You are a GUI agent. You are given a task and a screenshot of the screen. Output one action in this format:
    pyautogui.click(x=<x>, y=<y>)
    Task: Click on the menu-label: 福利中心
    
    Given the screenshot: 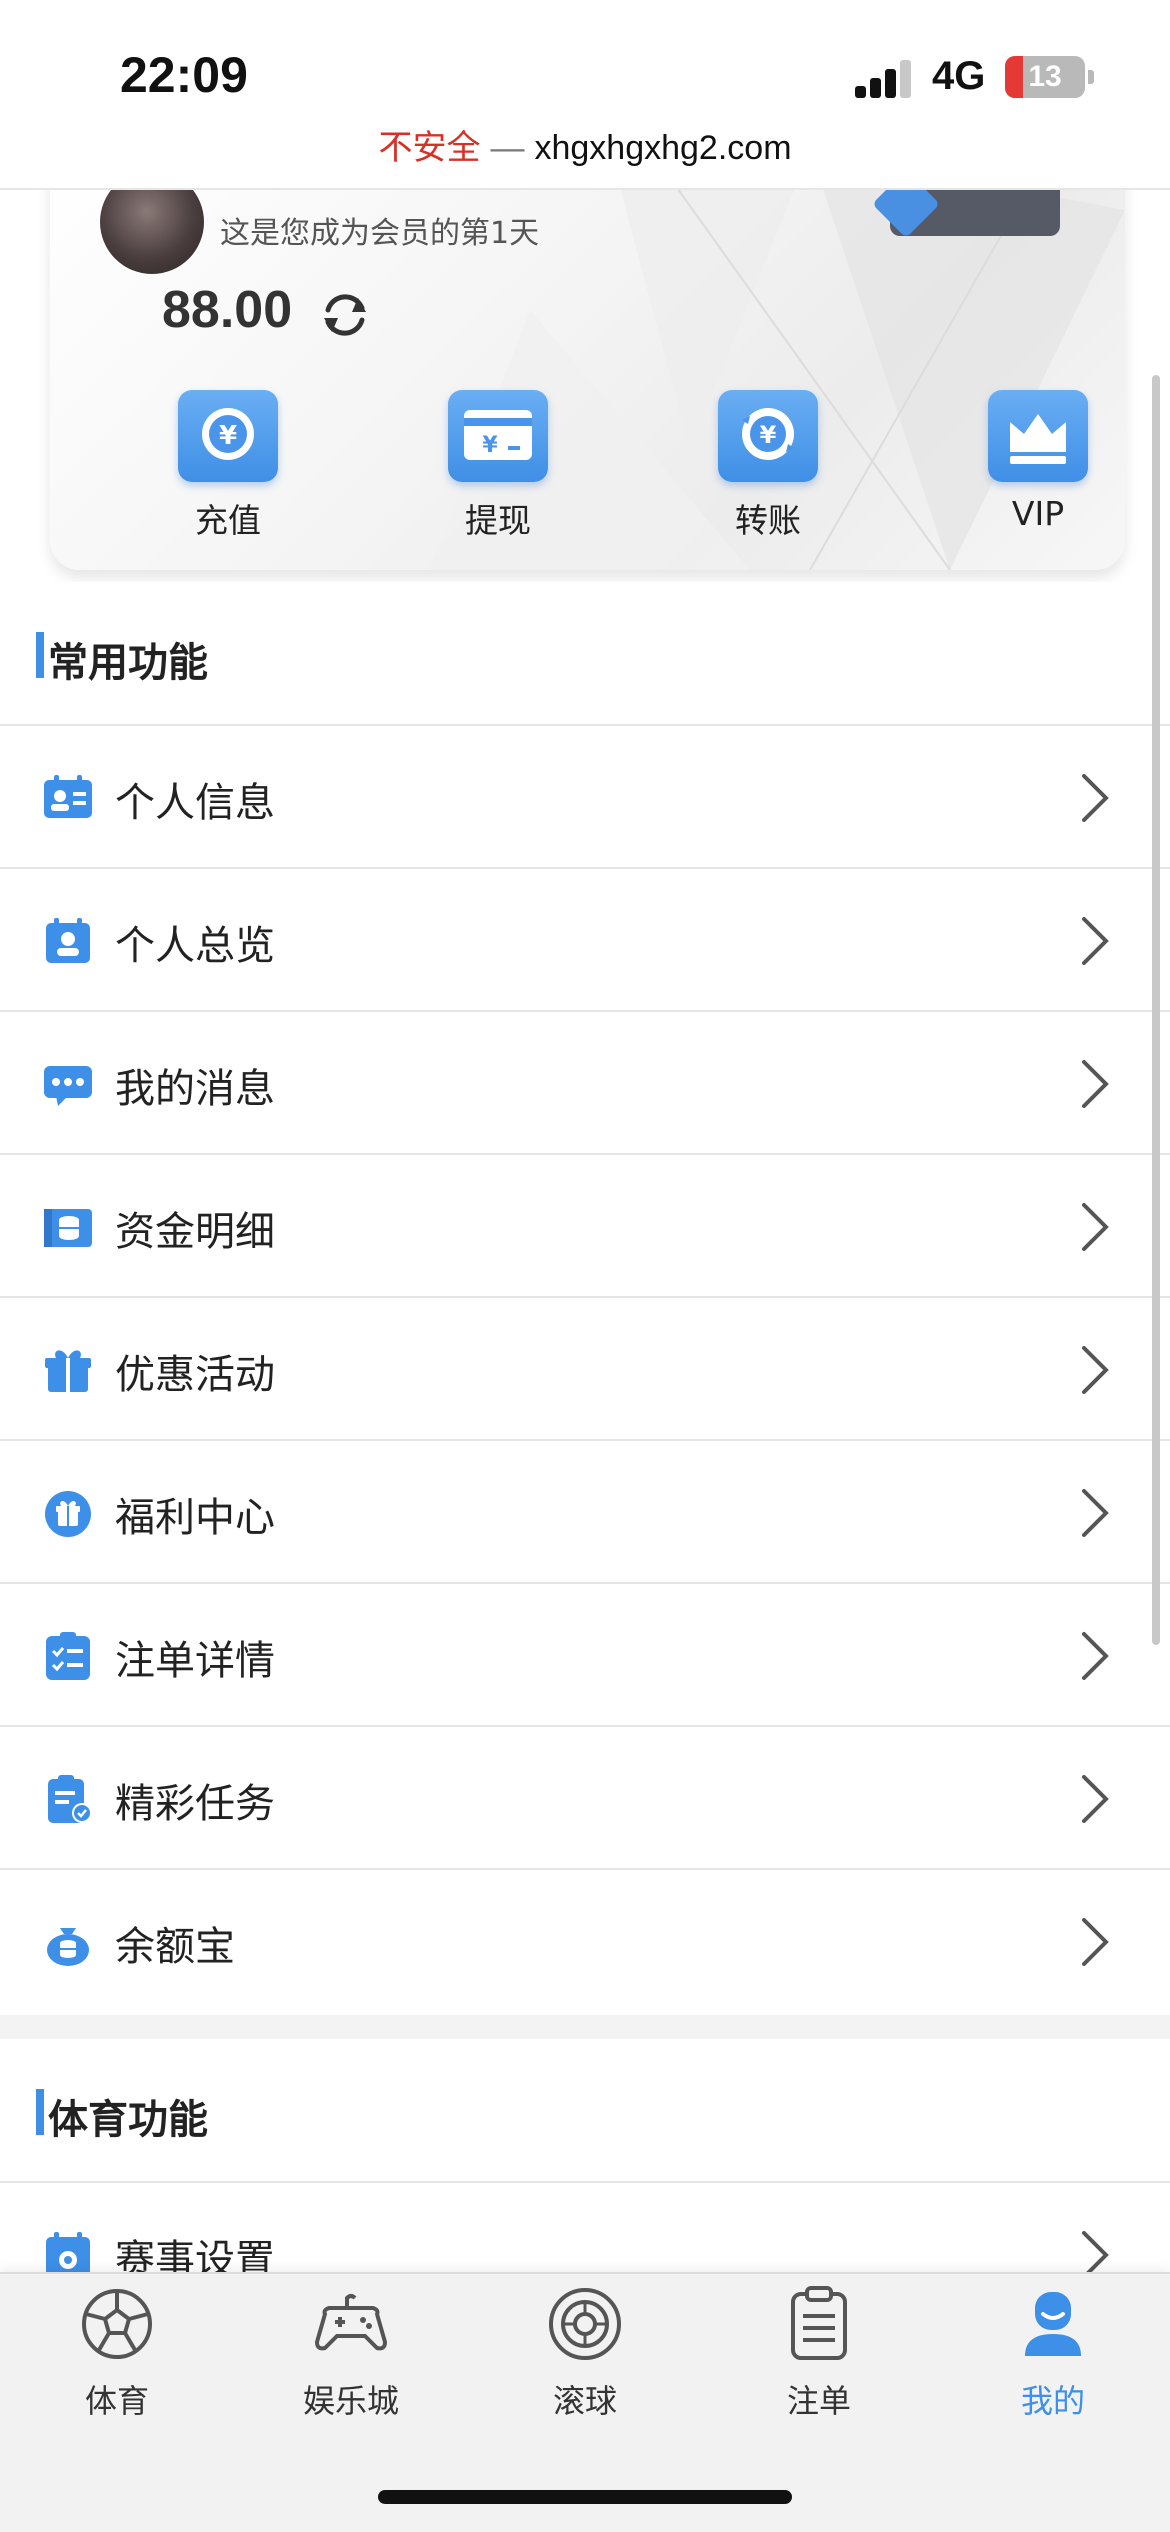 What is the action you would take?
    pyautogui.click(x=195, y=1518)
    